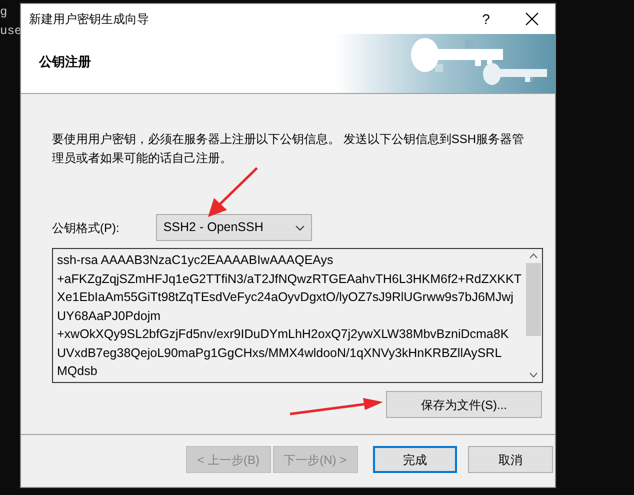  I want to click on window-title: 新建用户密钥生成向导, so click(89, 19).